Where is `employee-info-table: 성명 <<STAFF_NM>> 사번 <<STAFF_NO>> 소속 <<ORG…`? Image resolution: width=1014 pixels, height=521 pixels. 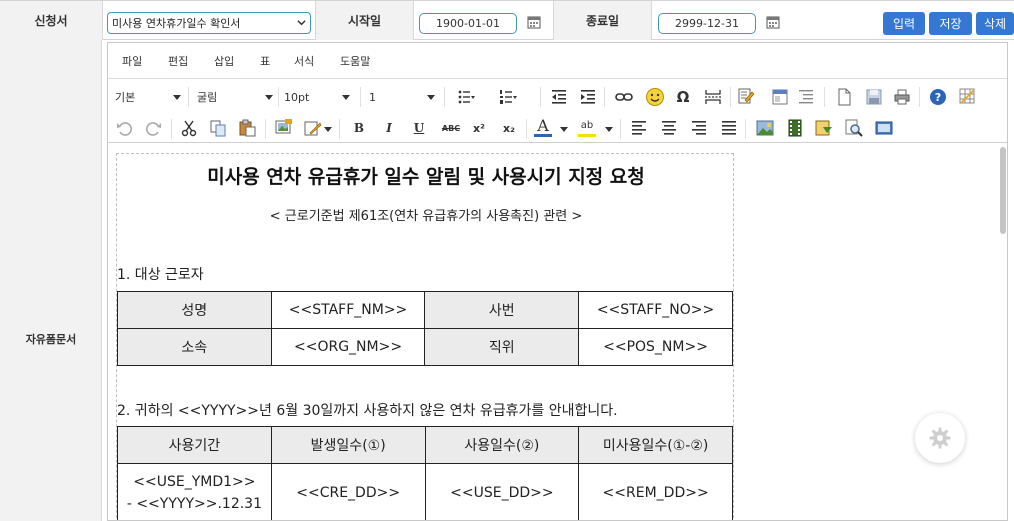 employee-info-table: 성명 <<STAFF_NM>> 사번 <<STAFF_NO>> 소속 <<ORG… is located at coordinates (425, 328).